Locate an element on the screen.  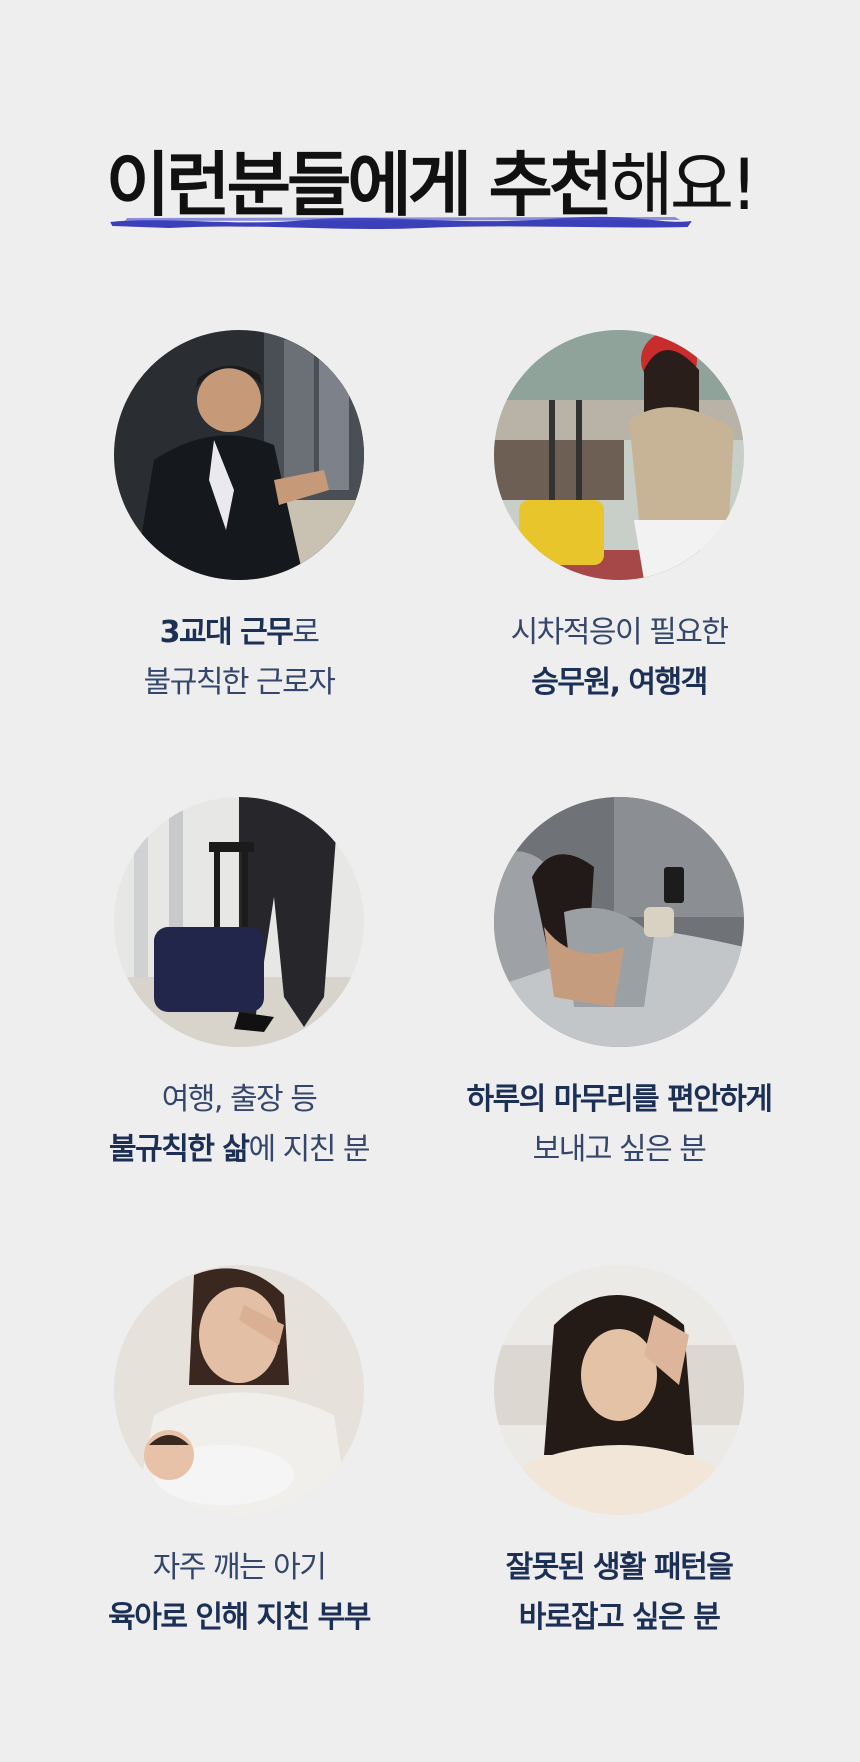
tired-mother-with-baby-photo is located at coordinates (239, 1390).